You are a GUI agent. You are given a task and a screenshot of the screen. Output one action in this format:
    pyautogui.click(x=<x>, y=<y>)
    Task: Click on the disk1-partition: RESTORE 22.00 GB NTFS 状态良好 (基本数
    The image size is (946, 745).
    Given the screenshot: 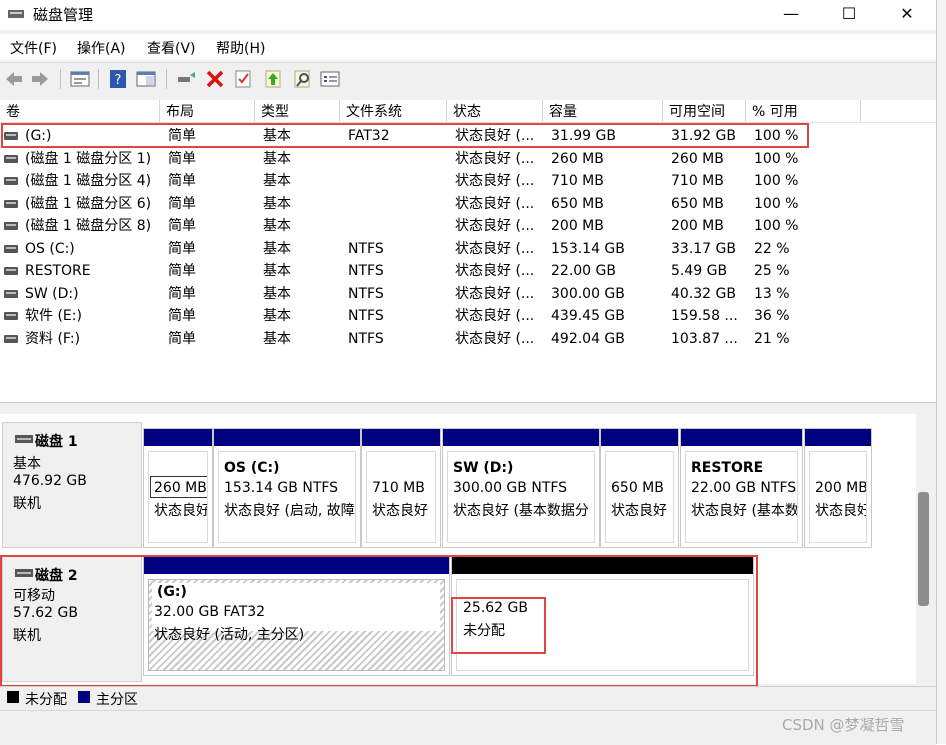 What is the action you would take?
    pyautogui.click(x=741, y=488)
    